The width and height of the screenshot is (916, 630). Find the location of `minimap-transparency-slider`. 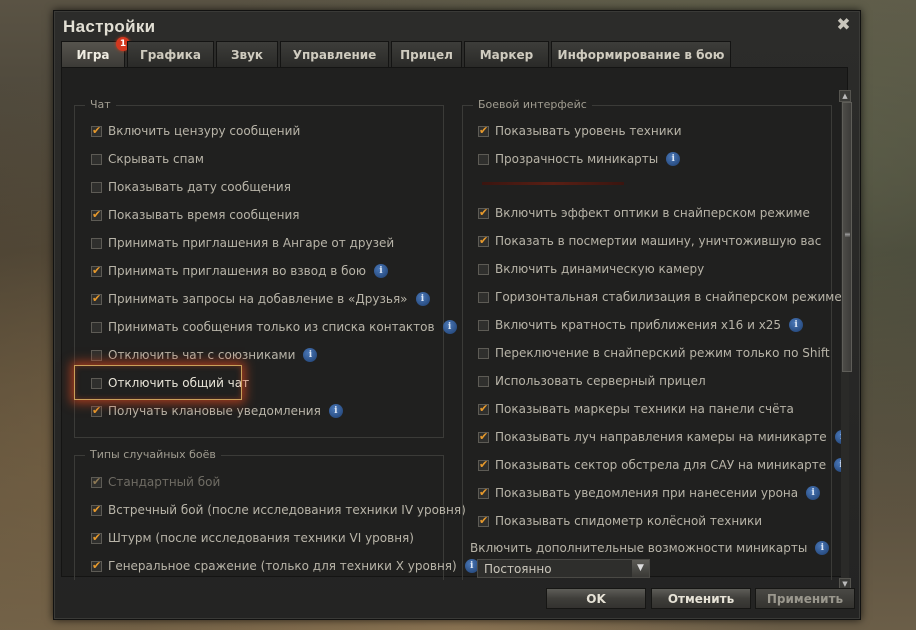

minimap-transparency-slider is located at coordinates (553, 183).